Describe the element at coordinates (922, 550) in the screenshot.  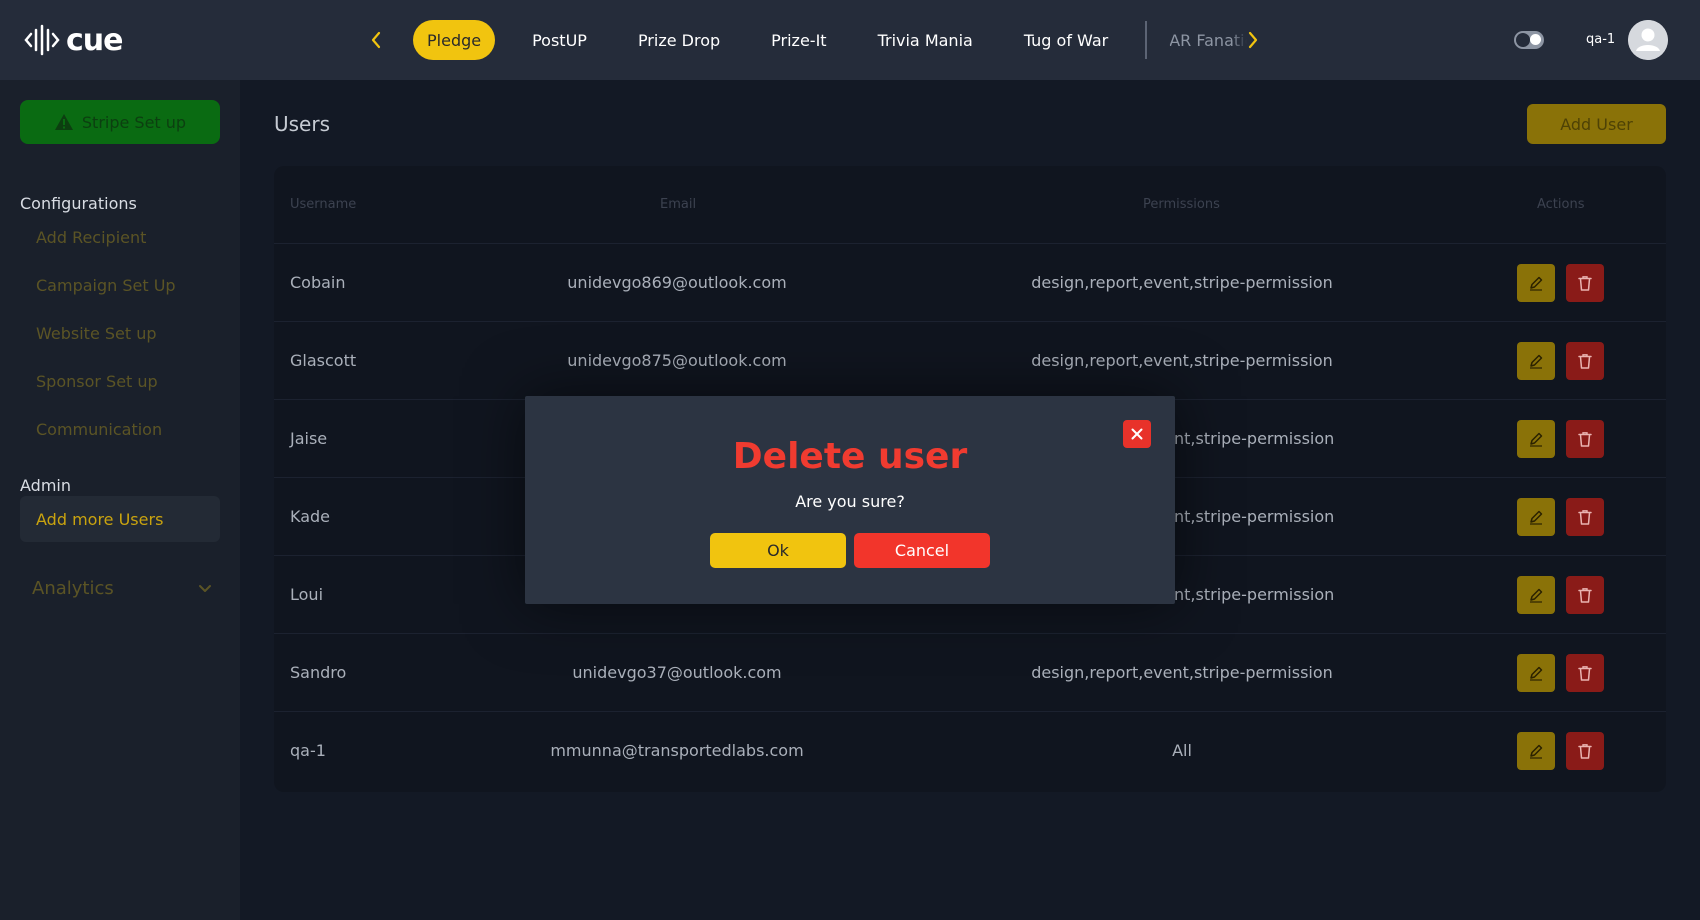
I see `cancel-button: Cancel` at that location.